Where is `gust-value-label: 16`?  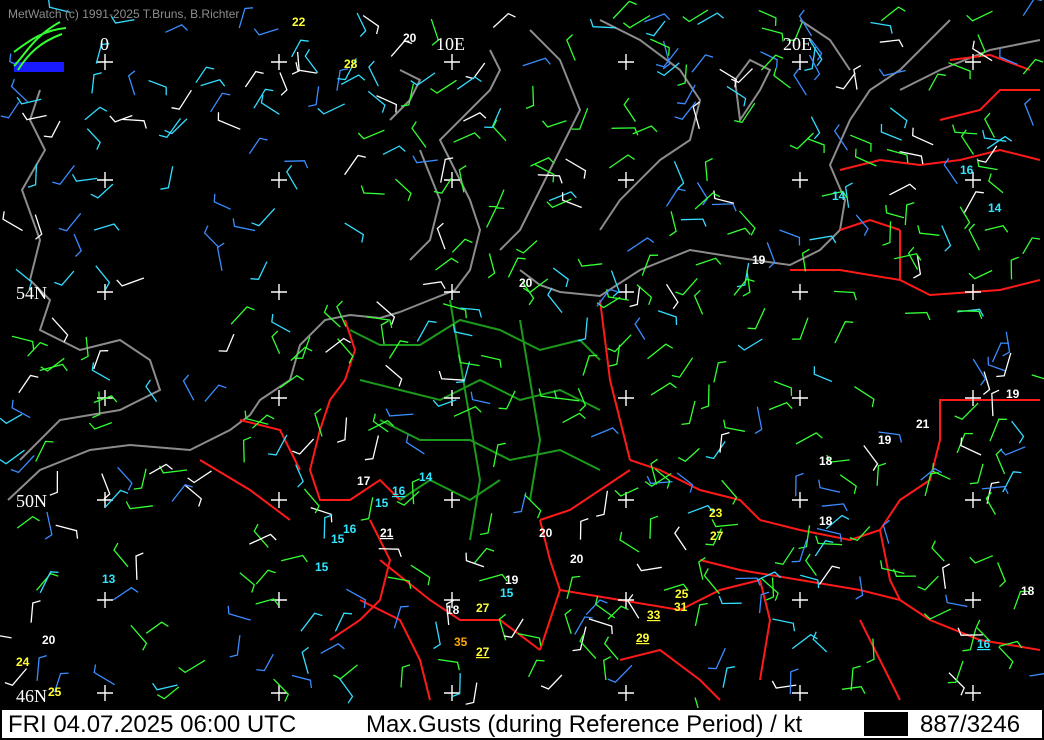
gust-value-label: 16 is located at coordinates (984, 644).